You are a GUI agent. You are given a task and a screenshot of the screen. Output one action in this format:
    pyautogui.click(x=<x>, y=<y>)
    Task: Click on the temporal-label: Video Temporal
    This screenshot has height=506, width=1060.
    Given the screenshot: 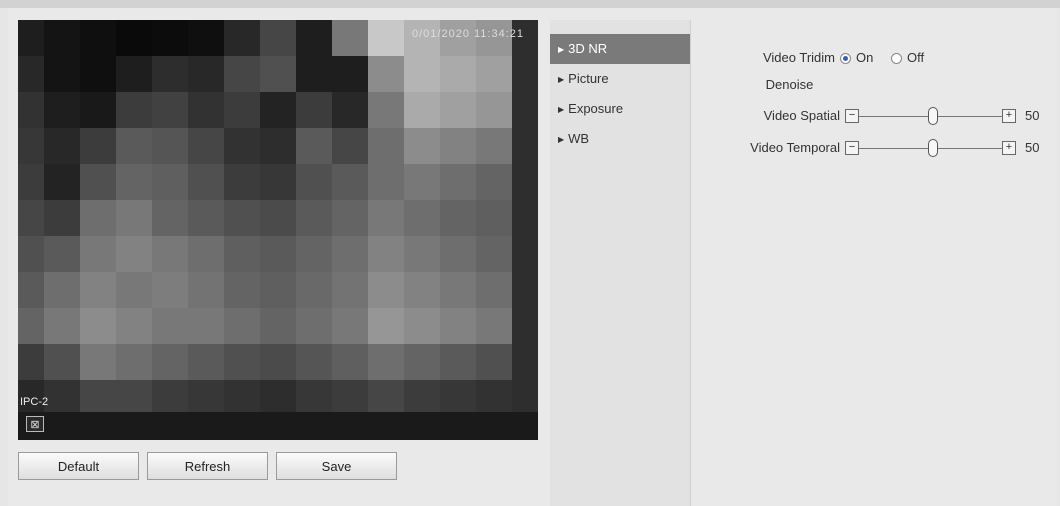 What is the action you would take?
    pyautogui.click(x=795, y=147)
    